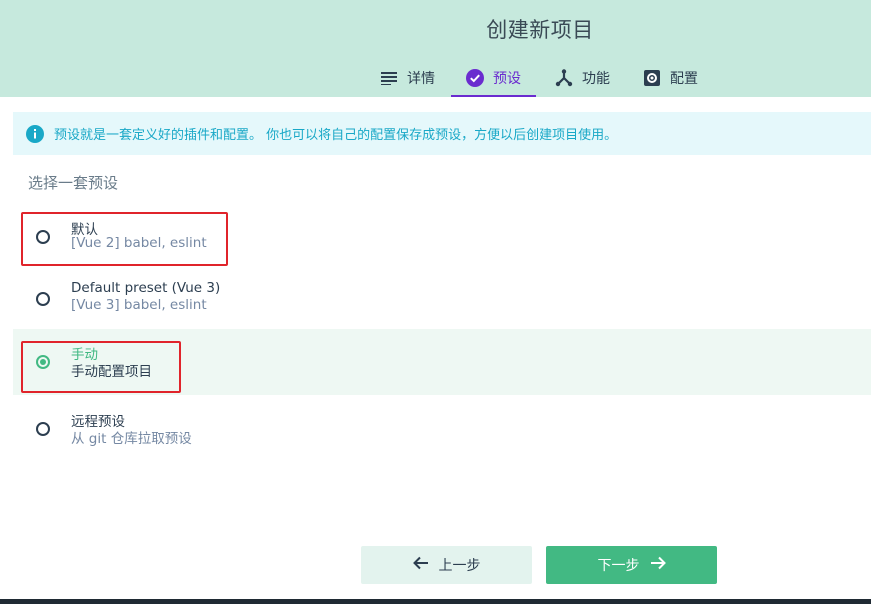 The width and height of the screenshot is (871, 604). Describe the element at coordinates (73, 183) in the screenshot. I see `section-title: 选择一套预设` at that location.